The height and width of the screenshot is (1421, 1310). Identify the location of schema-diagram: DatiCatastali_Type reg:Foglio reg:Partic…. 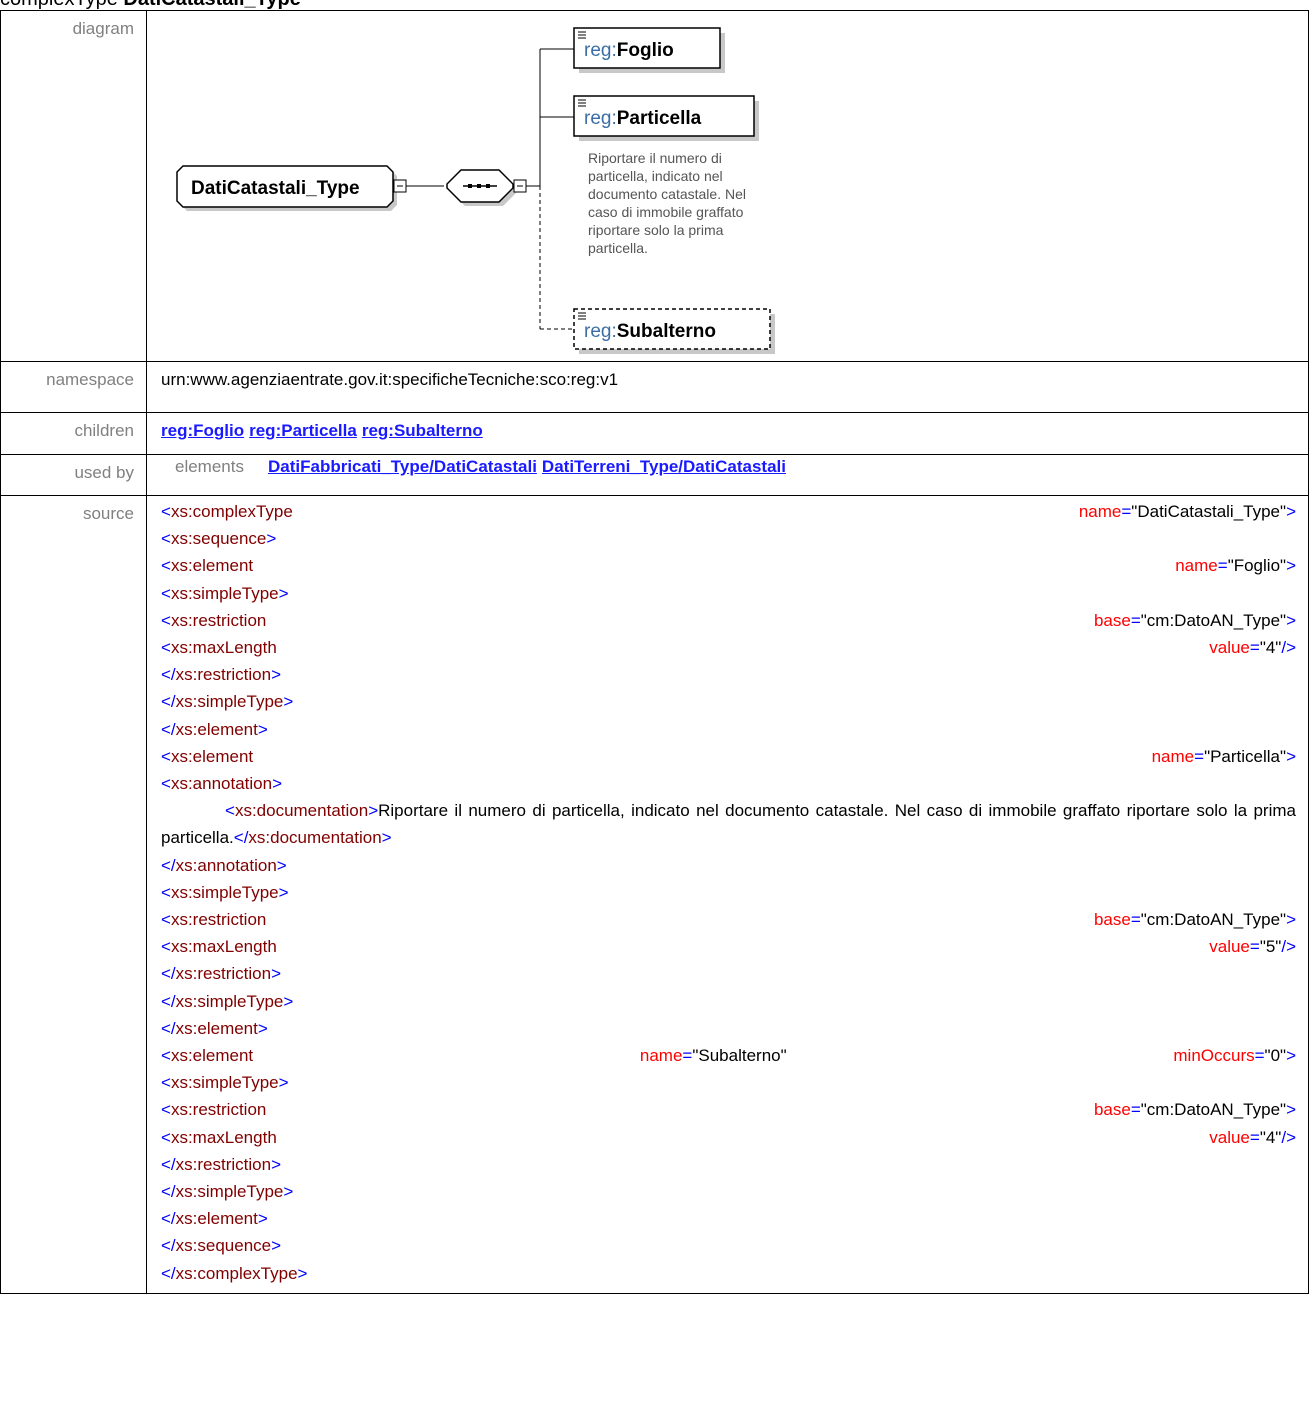
(475, 190).